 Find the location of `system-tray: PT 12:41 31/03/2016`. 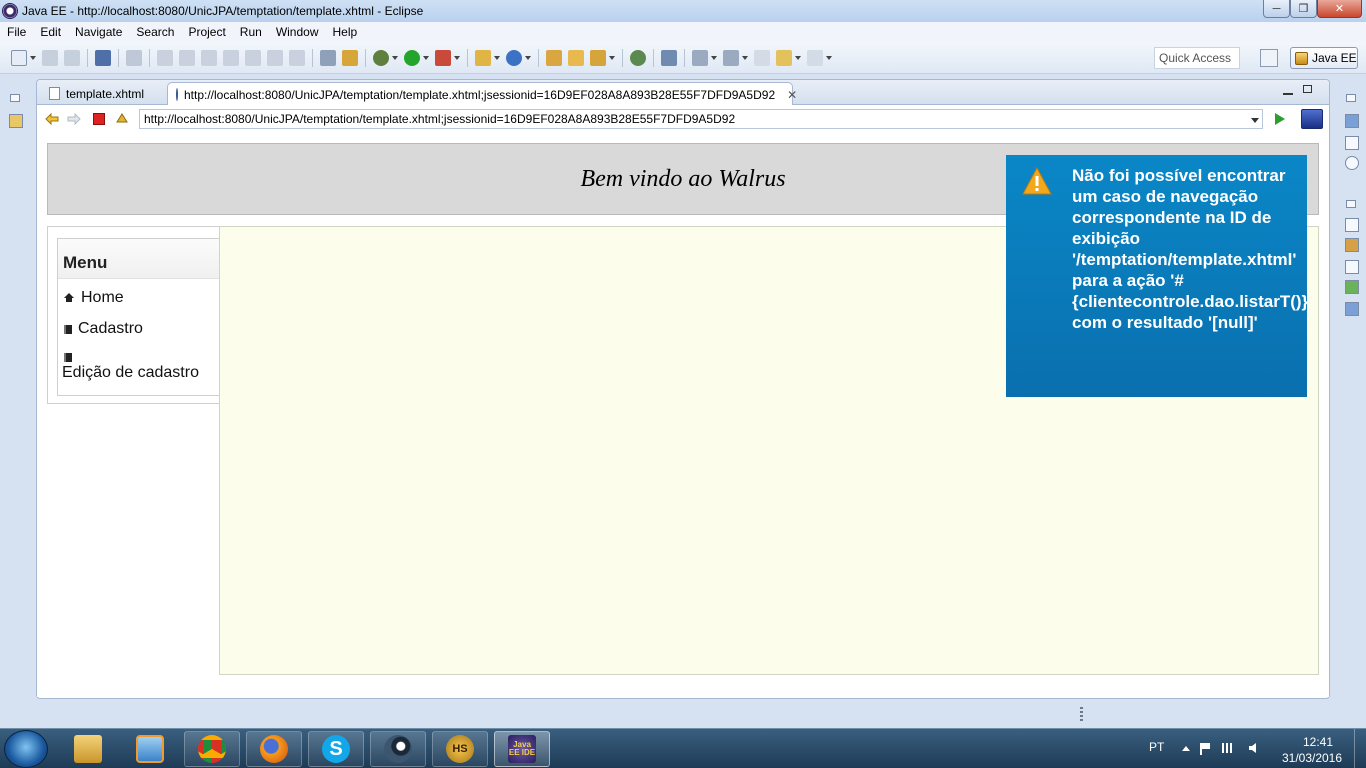

system-tray: PT 12:41 31/03/2016 is located at coordinates (1253, 748).